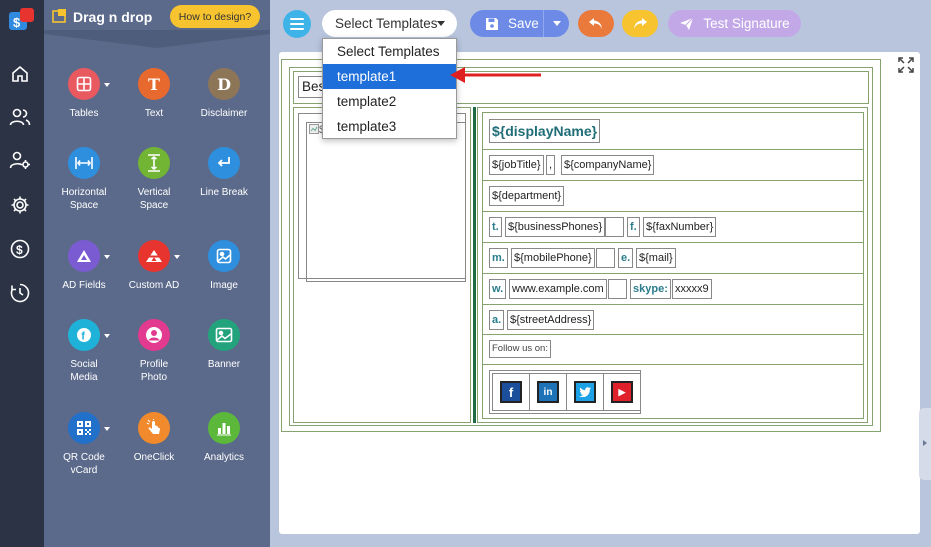 The image size is (931, 547). I want to click on dropdown-option-select-templates: Select Templates, so click(389, 51).